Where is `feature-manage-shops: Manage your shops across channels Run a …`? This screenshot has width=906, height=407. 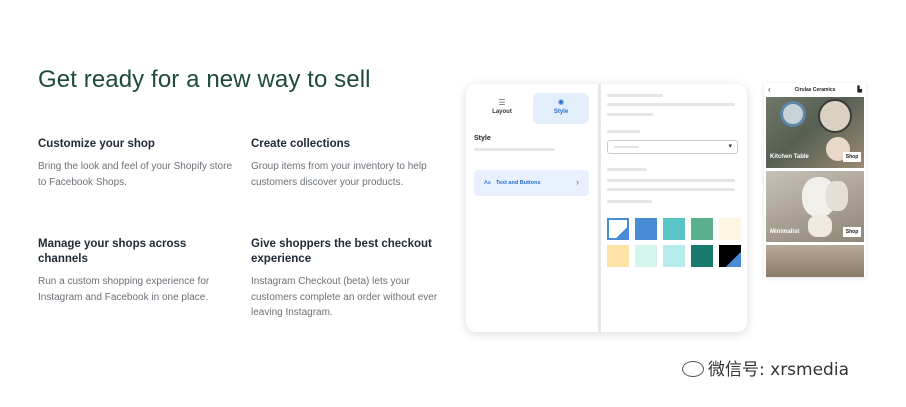
feature-manage-shops: Manage your shops across channels Run a … is located at coordinates (138, 271).